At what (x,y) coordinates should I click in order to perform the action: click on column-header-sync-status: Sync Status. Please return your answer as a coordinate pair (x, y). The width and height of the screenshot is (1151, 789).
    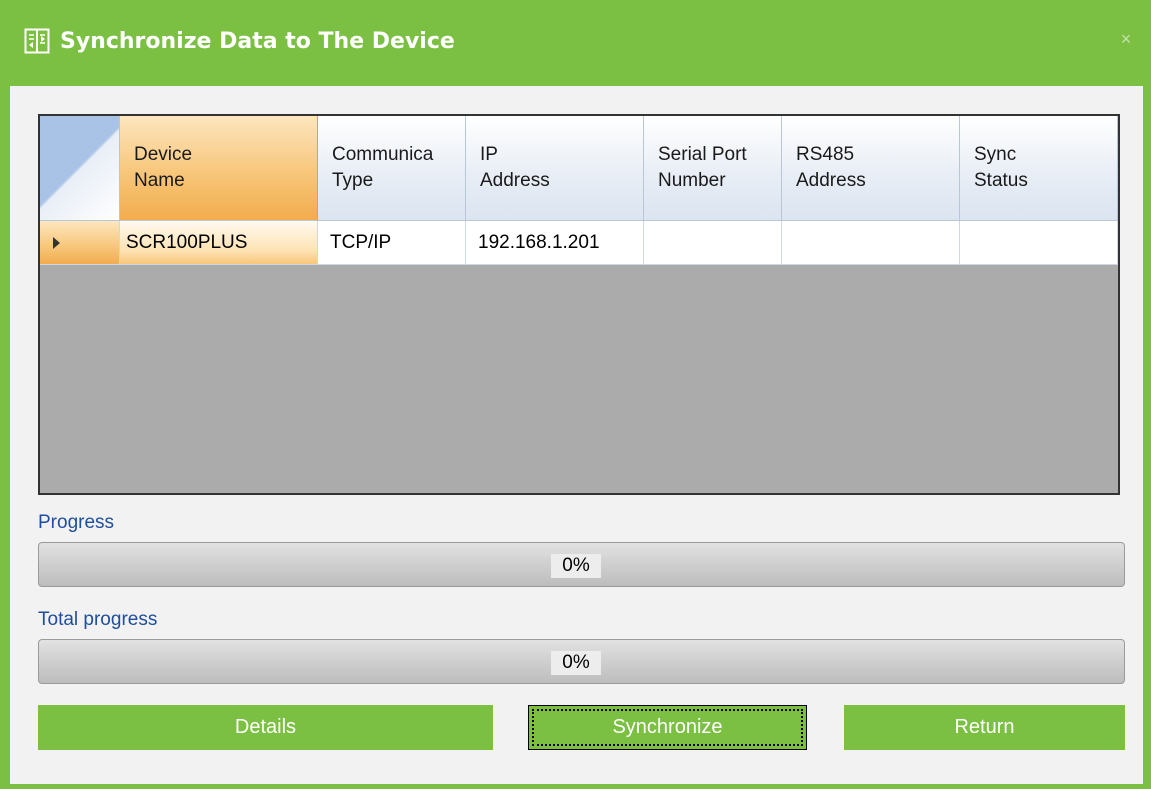
    Looking at the image, I should click on (1039, 168).